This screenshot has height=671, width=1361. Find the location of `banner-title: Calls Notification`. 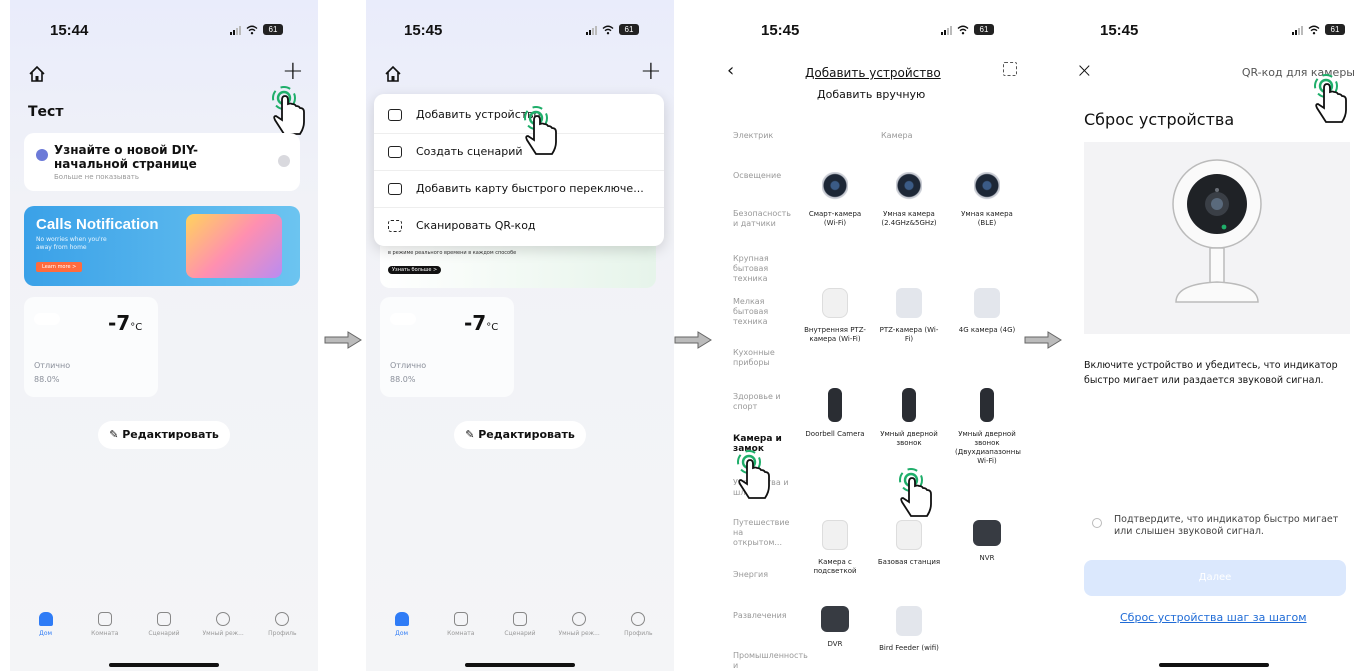

banner-title: Calls Notification is located at coordinates (97, 224).